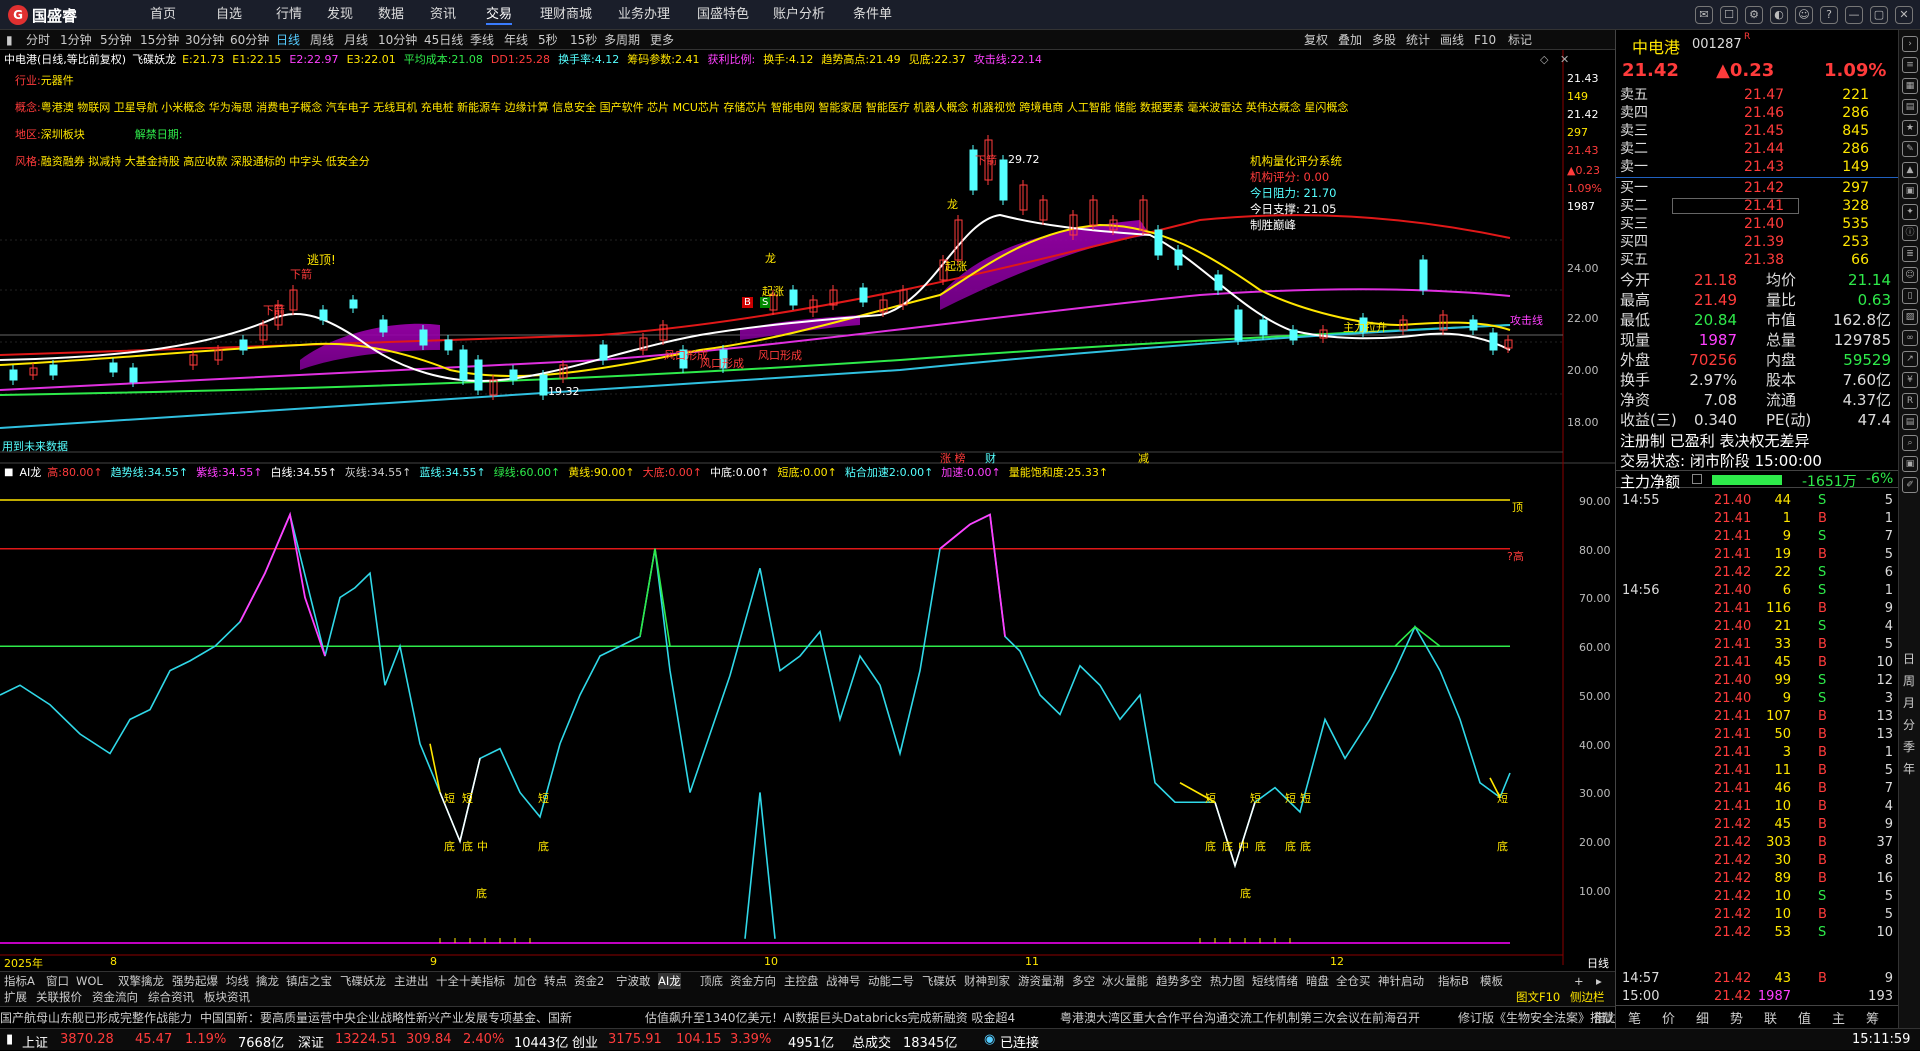 The width and height of the screenshot is (1920, 1051). Describe the element at coordinates (42, 15) in the screenshot. I see `app-logo: G 国盛睿` at that location.